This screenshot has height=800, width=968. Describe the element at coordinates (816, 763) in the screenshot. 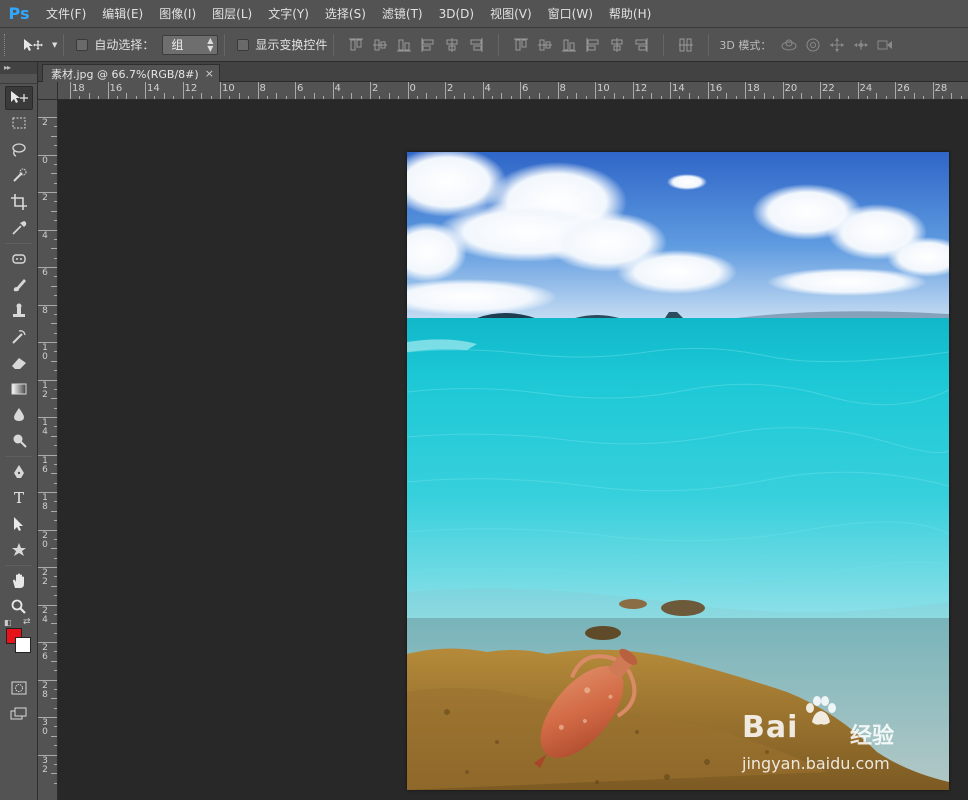

I see `watermark-url: jingyan.baidu.com` at that location.